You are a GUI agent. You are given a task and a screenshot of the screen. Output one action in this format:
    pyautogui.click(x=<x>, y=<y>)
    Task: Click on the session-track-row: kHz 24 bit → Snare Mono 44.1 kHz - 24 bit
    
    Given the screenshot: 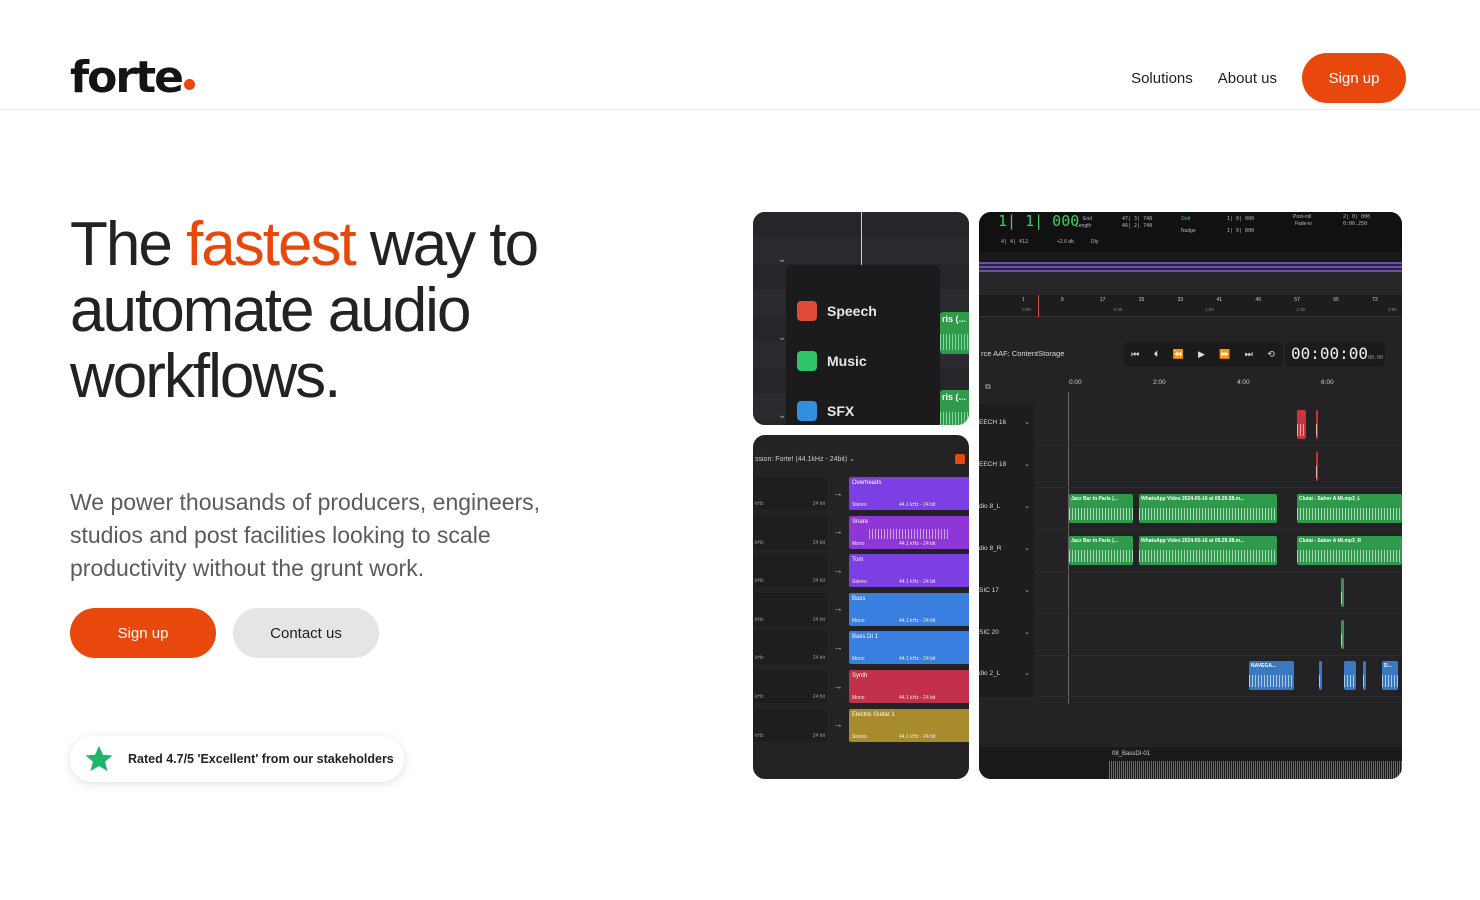 What is the action you would take?
    pyautogui.click(x=861, y=532)
    